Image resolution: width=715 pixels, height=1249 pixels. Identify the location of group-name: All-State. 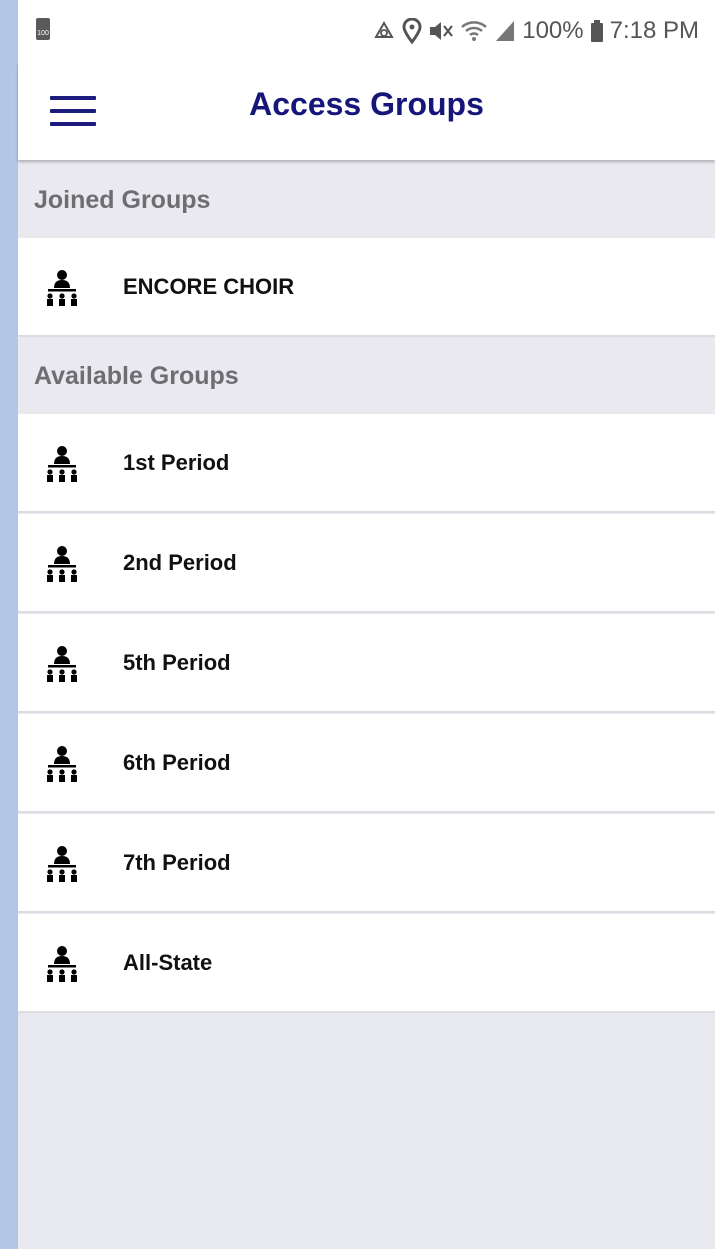
(168, 962).